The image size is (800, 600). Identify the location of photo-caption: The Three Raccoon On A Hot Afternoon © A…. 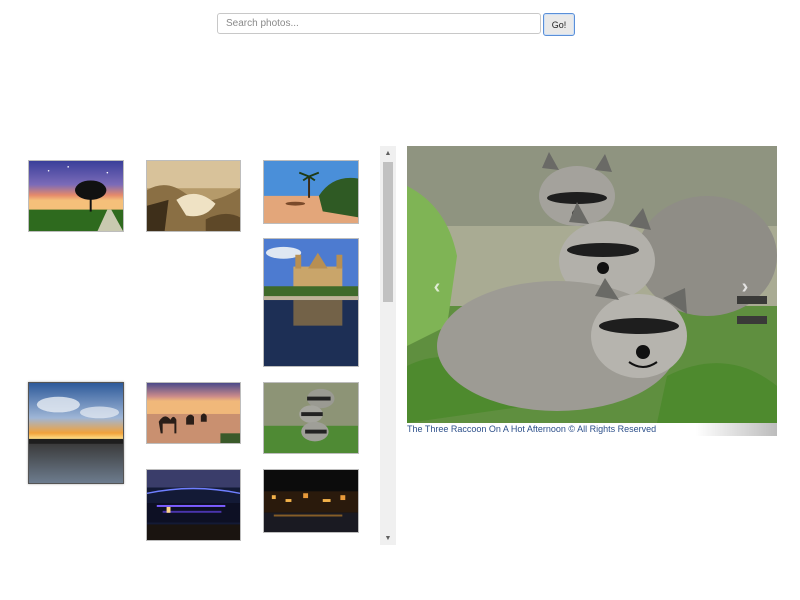
(532, 429).